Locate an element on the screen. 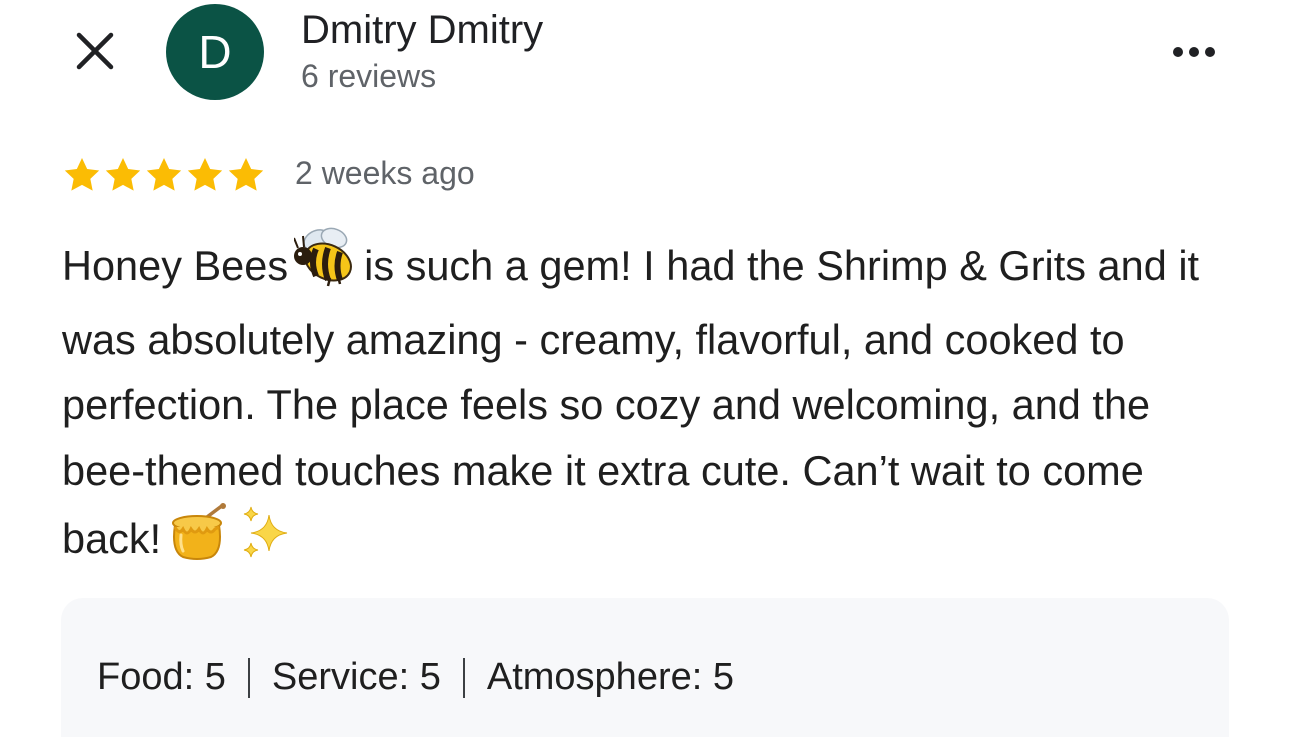 The width and height of the screenshot is (1290, 737). avatar-initial: D is located at coordinates (215, 52).